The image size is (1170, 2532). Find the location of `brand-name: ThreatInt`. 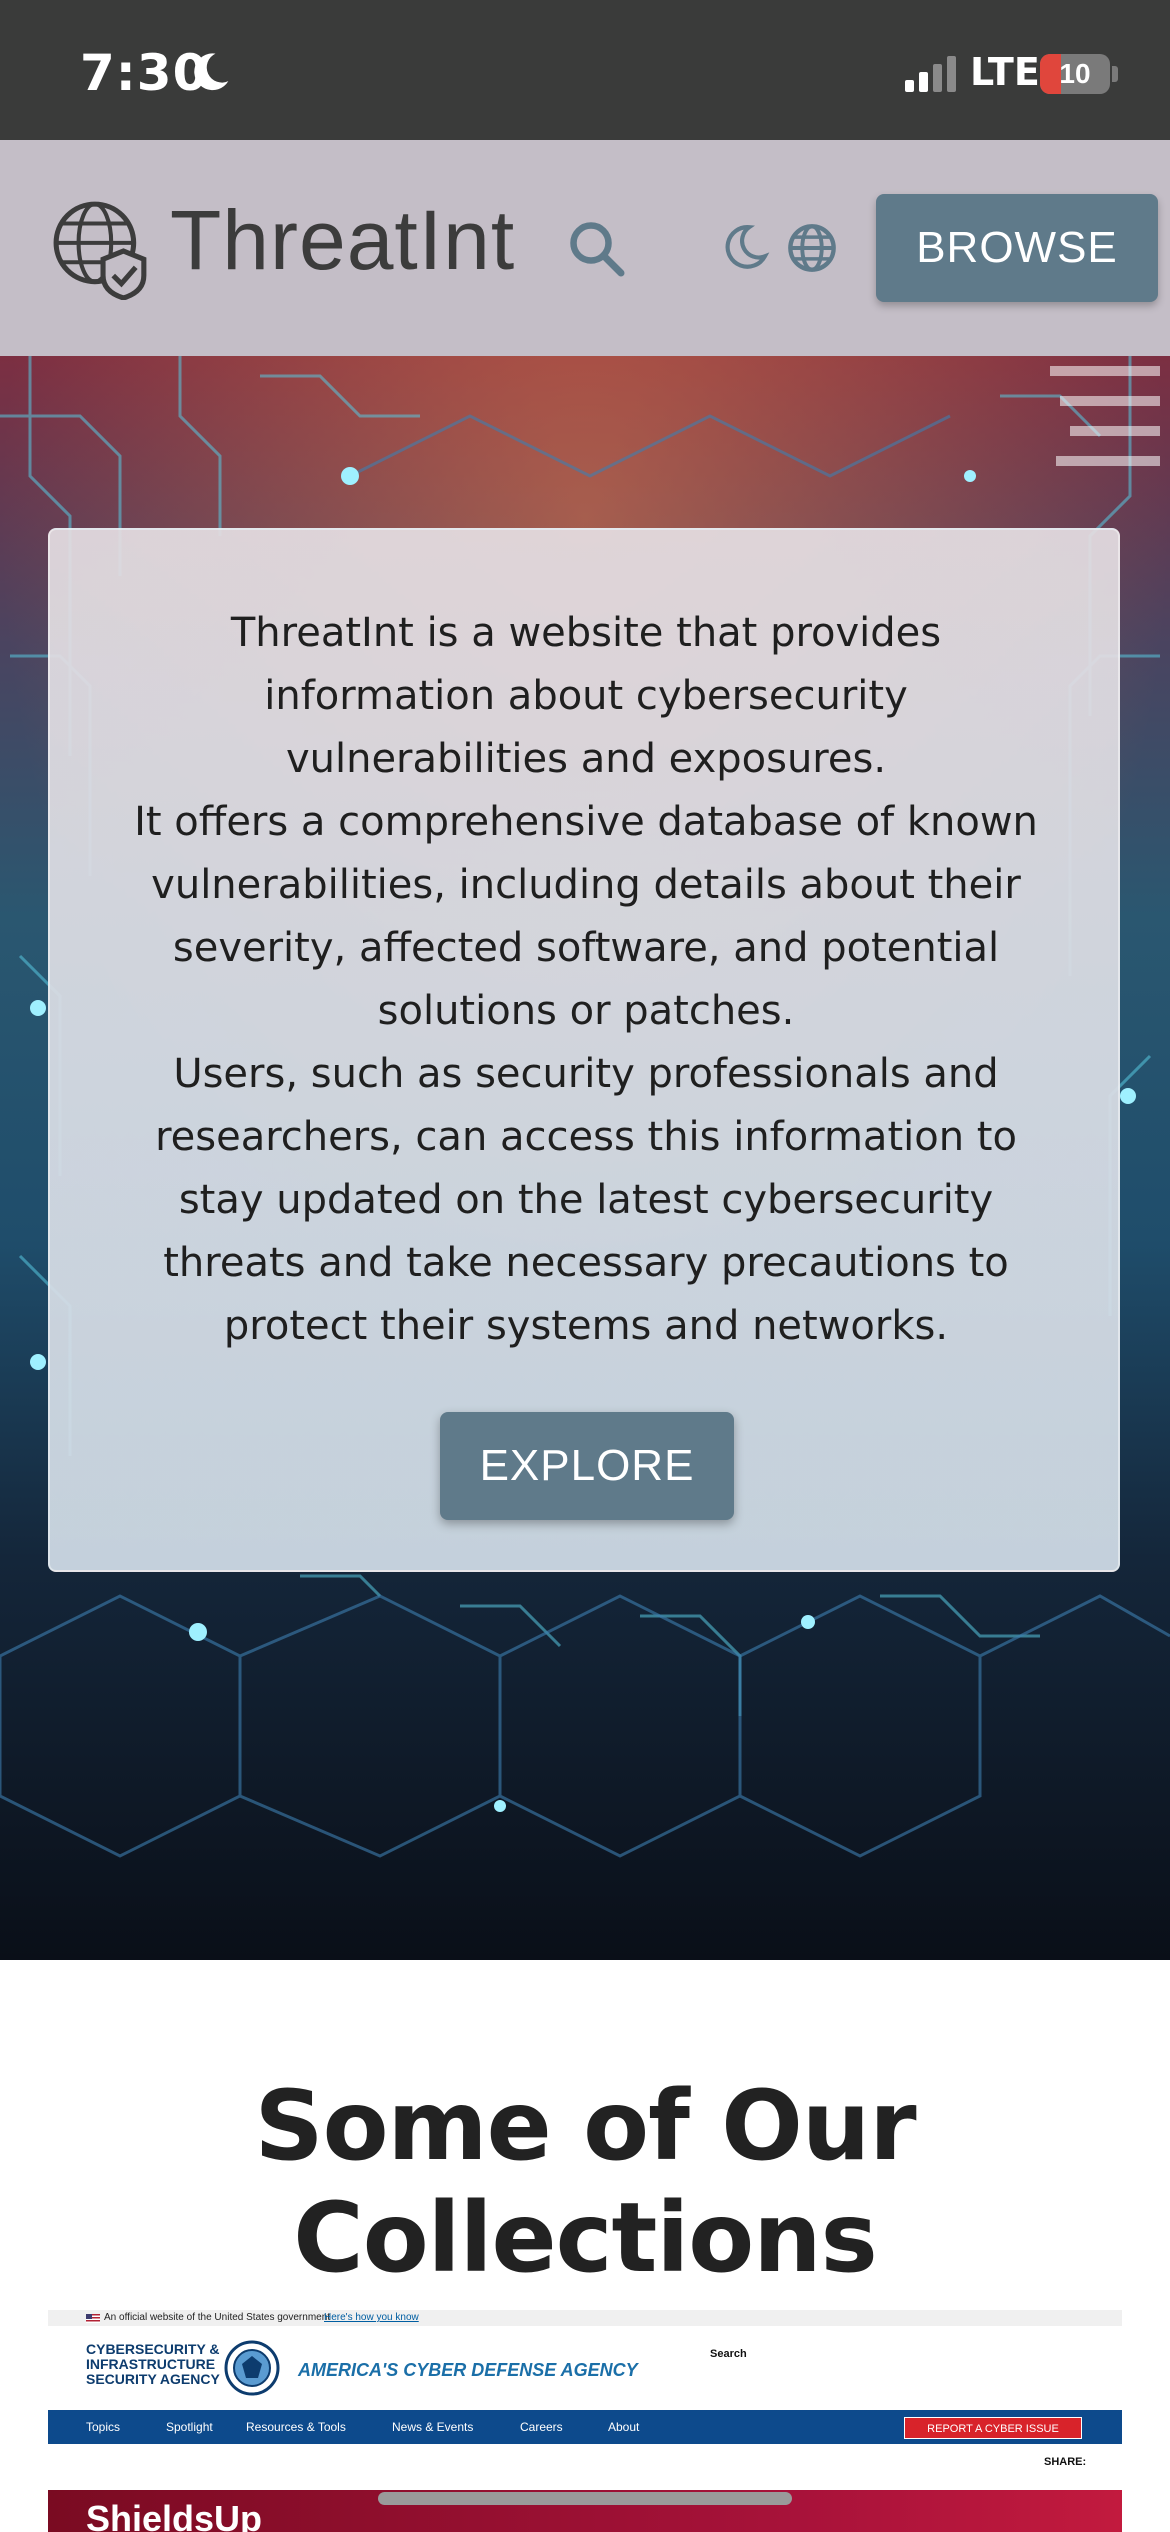

brand-name: ThreatInt is located at coordinates (342, 240).